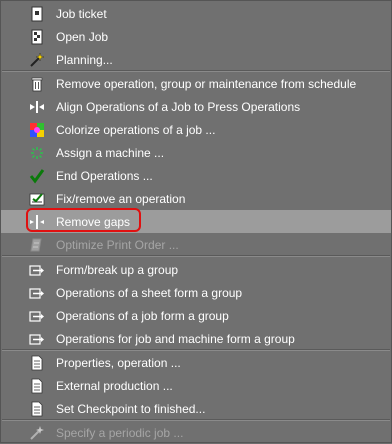 The height and width of the screenshot is (444, 392). What do you see at coordinates (36, 245) in the screenshot?
I see `optimize-icon` at bounding box center [36, 245].